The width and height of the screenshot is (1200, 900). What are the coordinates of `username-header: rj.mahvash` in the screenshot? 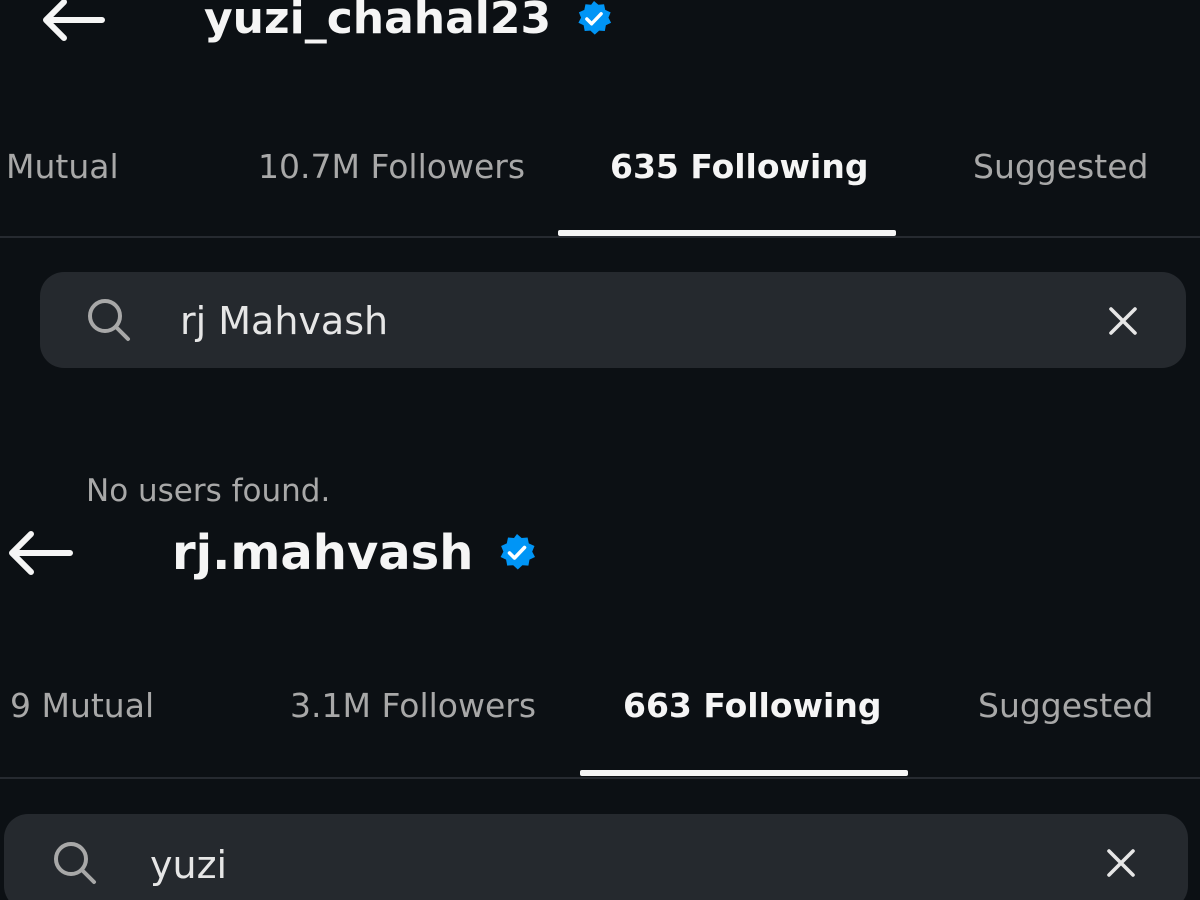 It's located at (354, 553).